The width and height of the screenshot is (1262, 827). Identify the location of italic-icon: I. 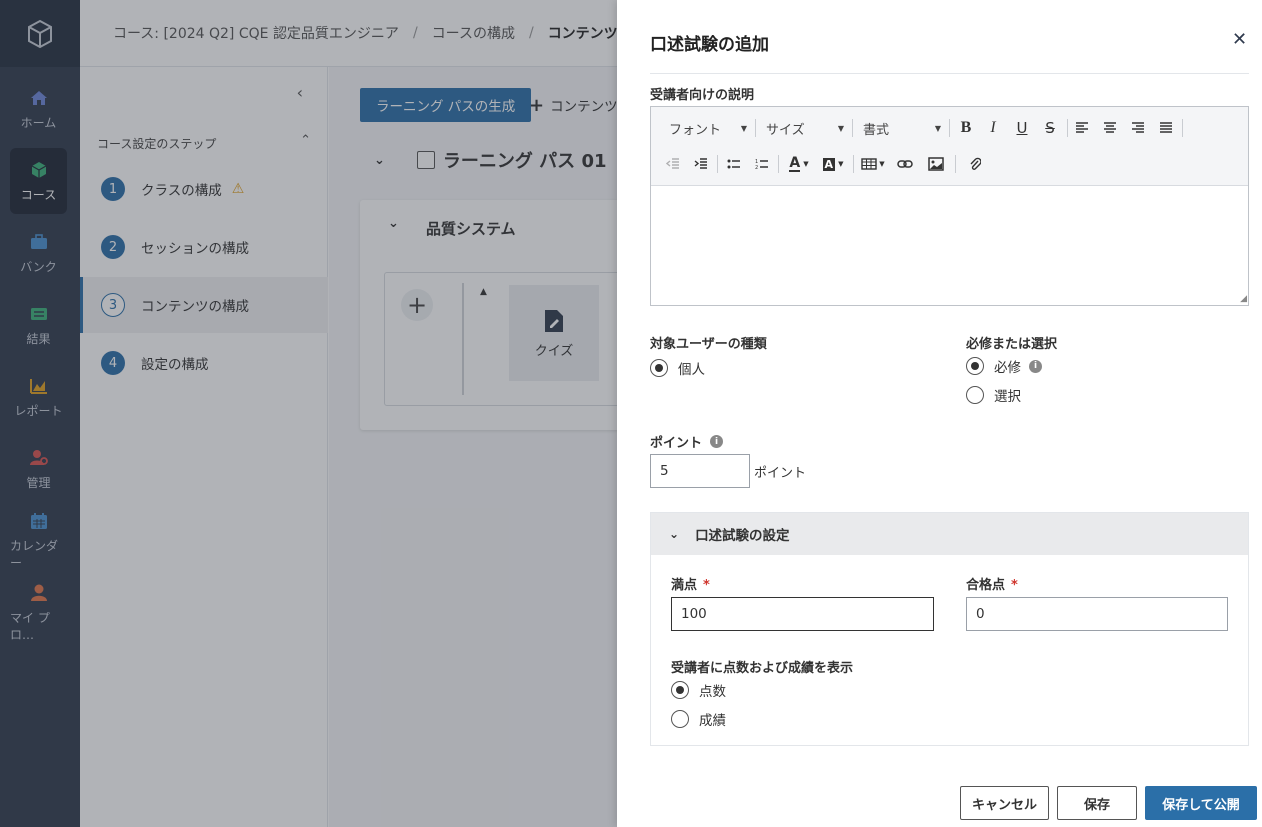
(993, 128).